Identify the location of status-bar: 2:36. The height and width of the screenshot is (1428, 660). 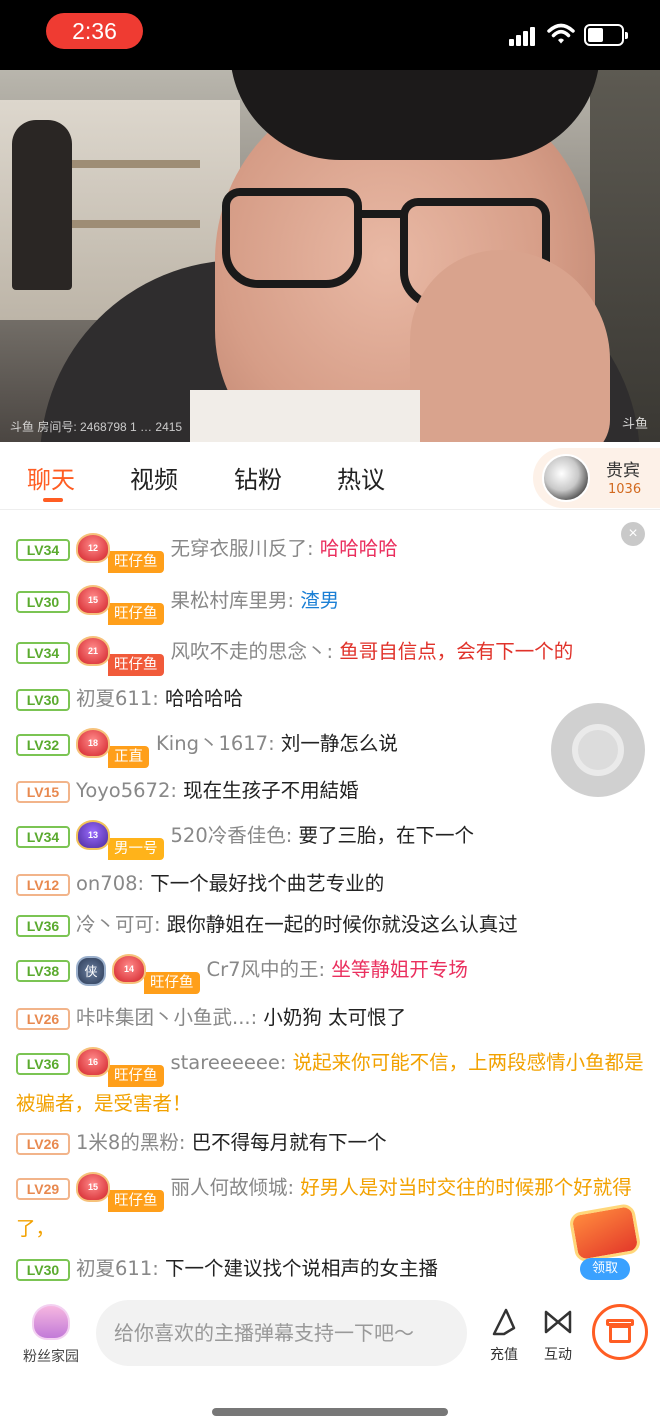
(330, 35).